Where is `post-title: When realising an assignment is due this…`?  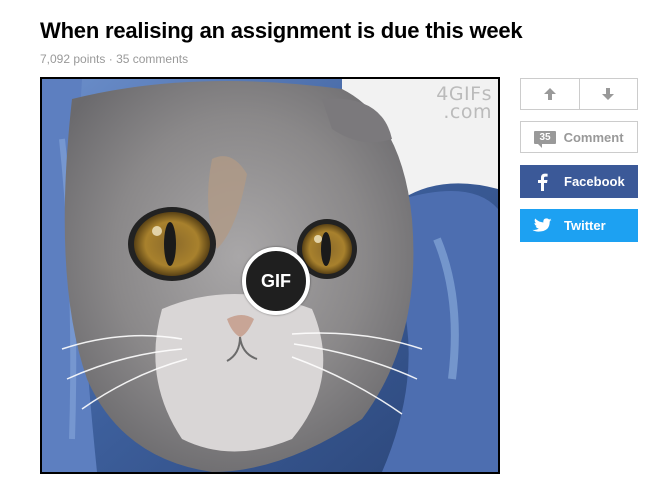
post-title: When realising an assignment is due this… is located at coordinates (281, 31).